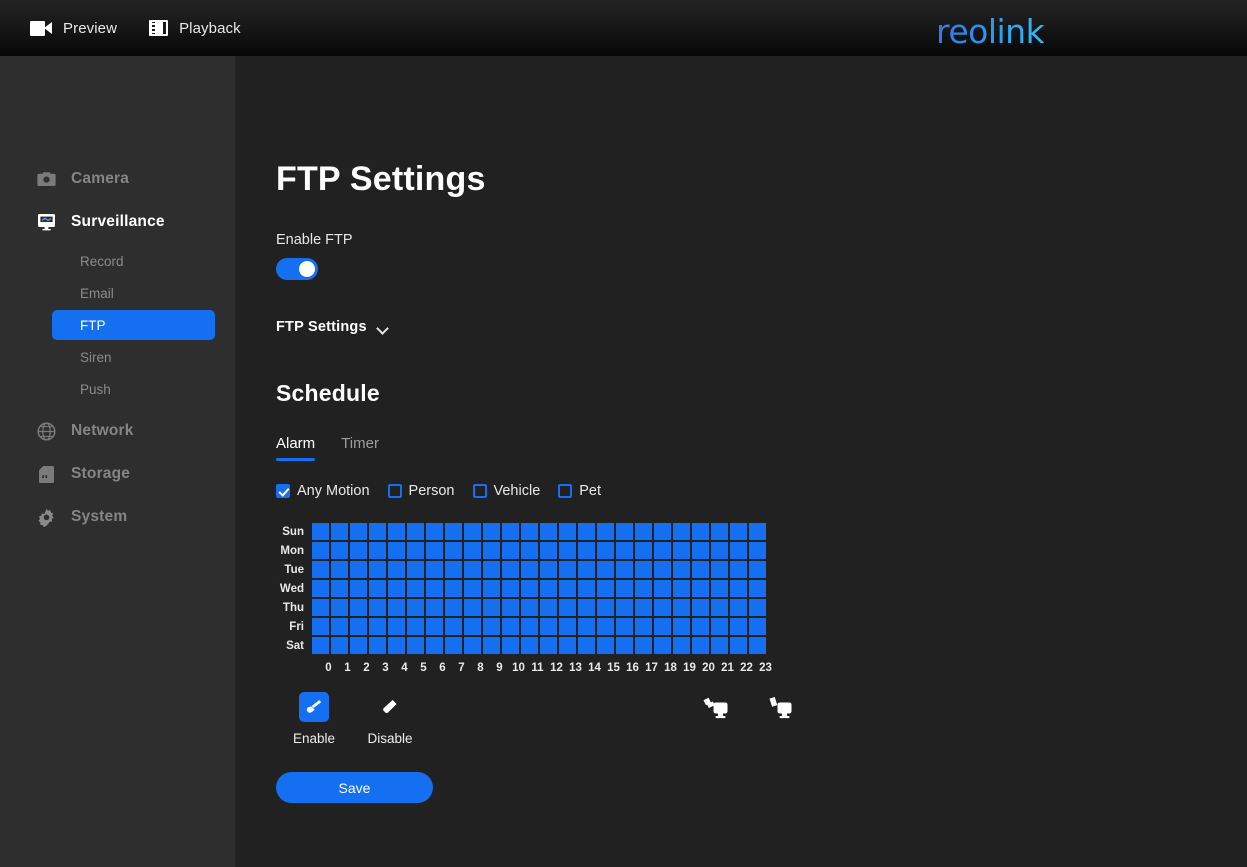  I want to click on schedule-cells, so click(539, 589).